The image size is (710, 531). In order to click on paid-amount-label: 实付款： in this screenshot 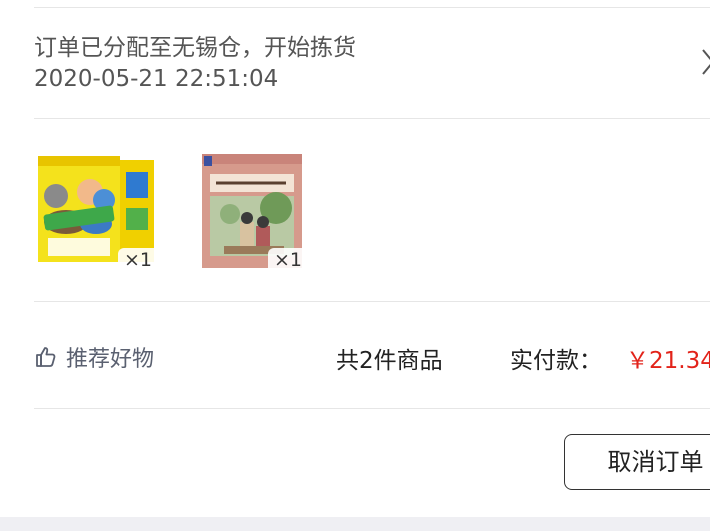, I will do `click(556, 361)`.